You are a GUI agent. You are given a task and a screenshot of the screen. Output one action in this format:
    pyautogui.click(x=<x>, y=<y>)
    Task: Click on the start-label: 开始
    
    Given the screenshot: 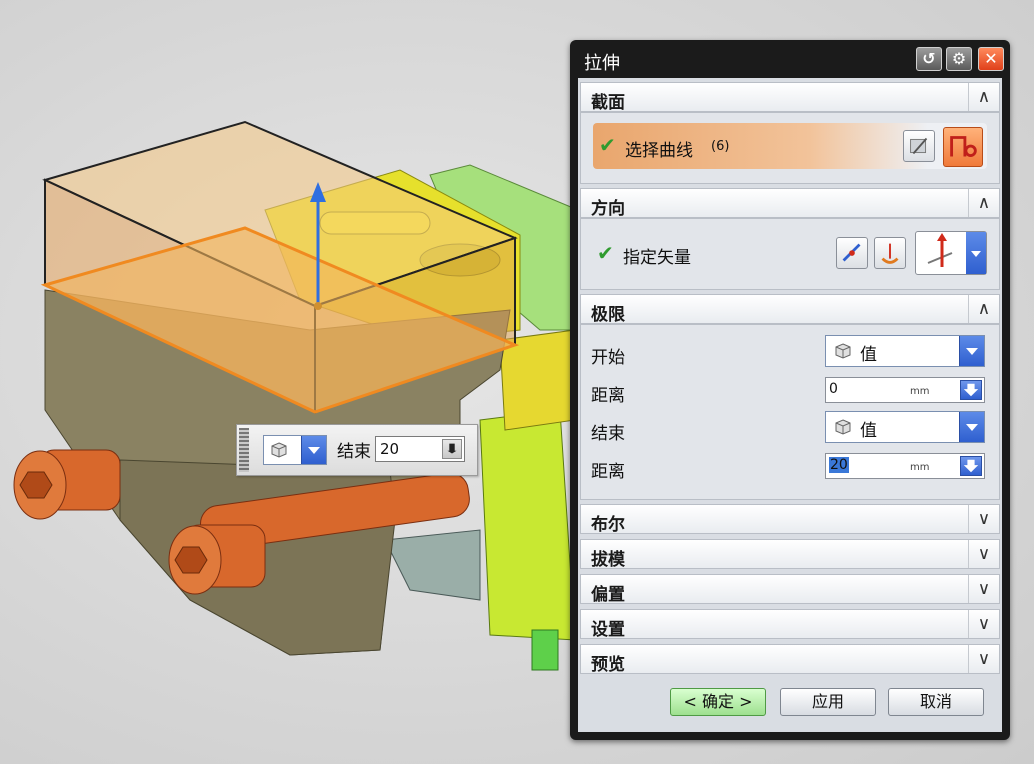 What is the action you would take?
    pyautogui.click(x=608, y=358)
    